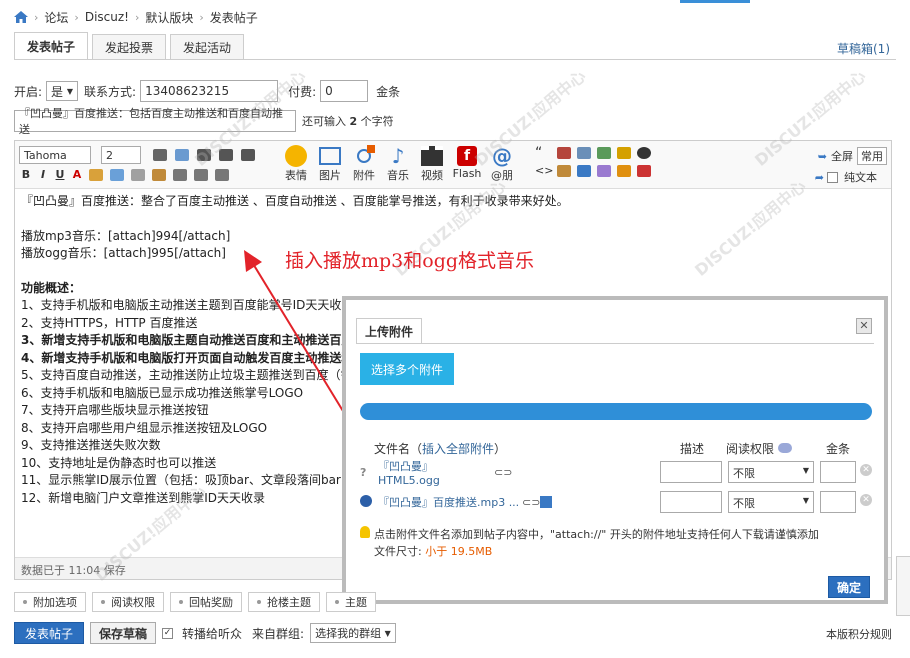 The image size is (910, 658). Describe the element at coordinates (107, 17) in the screenshot. I see `breadcrumb-item: Discuz!` at that location.